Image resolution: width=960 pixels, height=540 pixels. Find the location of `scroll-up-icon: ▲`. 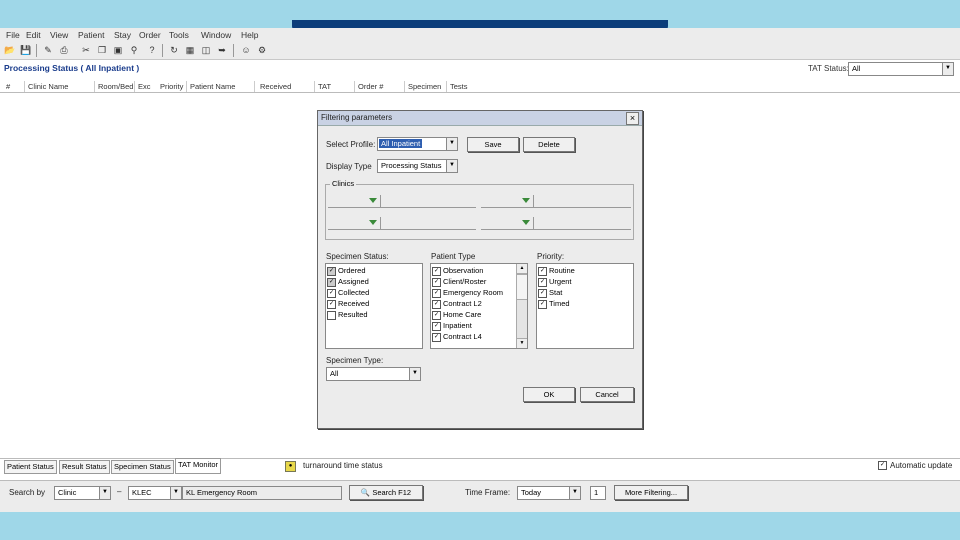

scroll-up-icon: ▲ is located at coordinates (522, 269).